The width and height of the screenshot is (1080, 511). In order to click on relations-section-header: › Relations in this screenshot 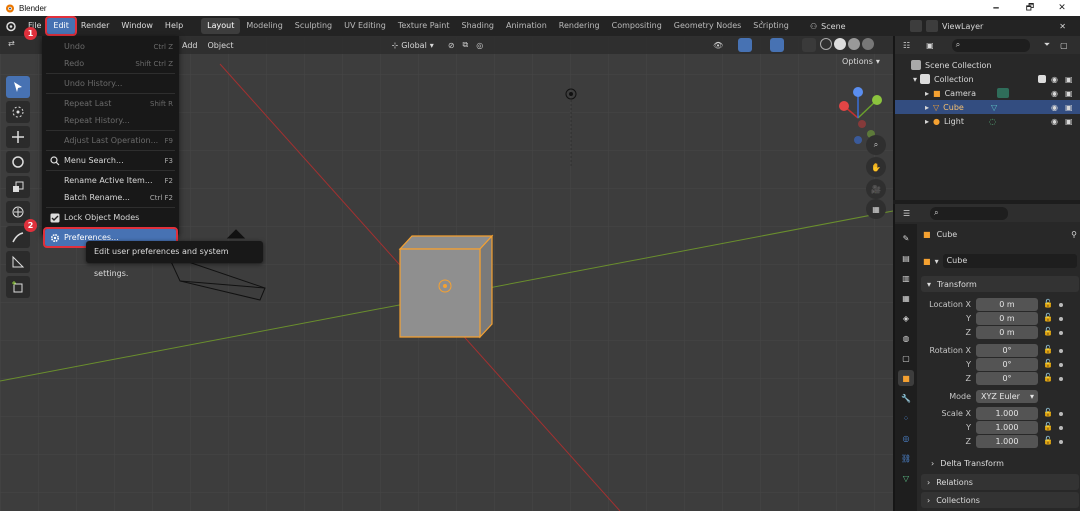, I will do `click(1000, 482)`.